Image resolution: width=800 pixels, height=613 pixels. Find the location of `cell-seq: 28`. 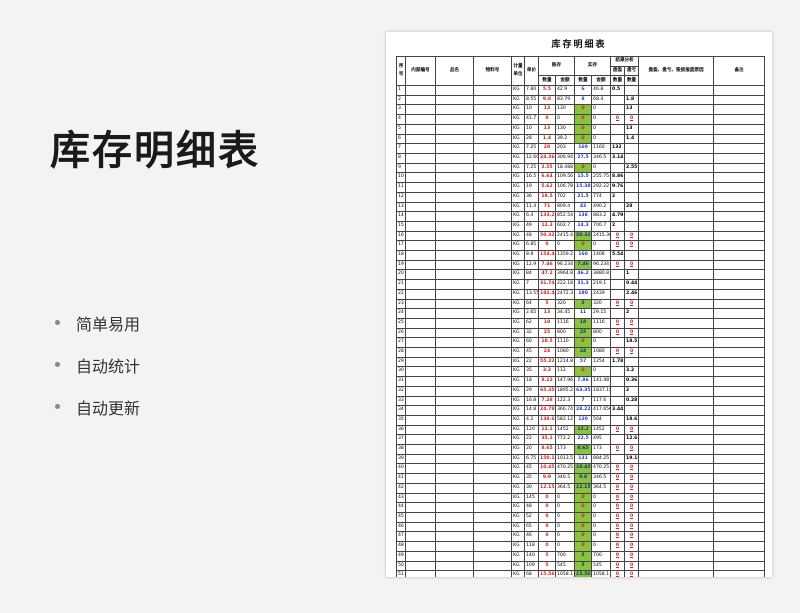

cell-seq: 28 is located at coordinates (401, 352).